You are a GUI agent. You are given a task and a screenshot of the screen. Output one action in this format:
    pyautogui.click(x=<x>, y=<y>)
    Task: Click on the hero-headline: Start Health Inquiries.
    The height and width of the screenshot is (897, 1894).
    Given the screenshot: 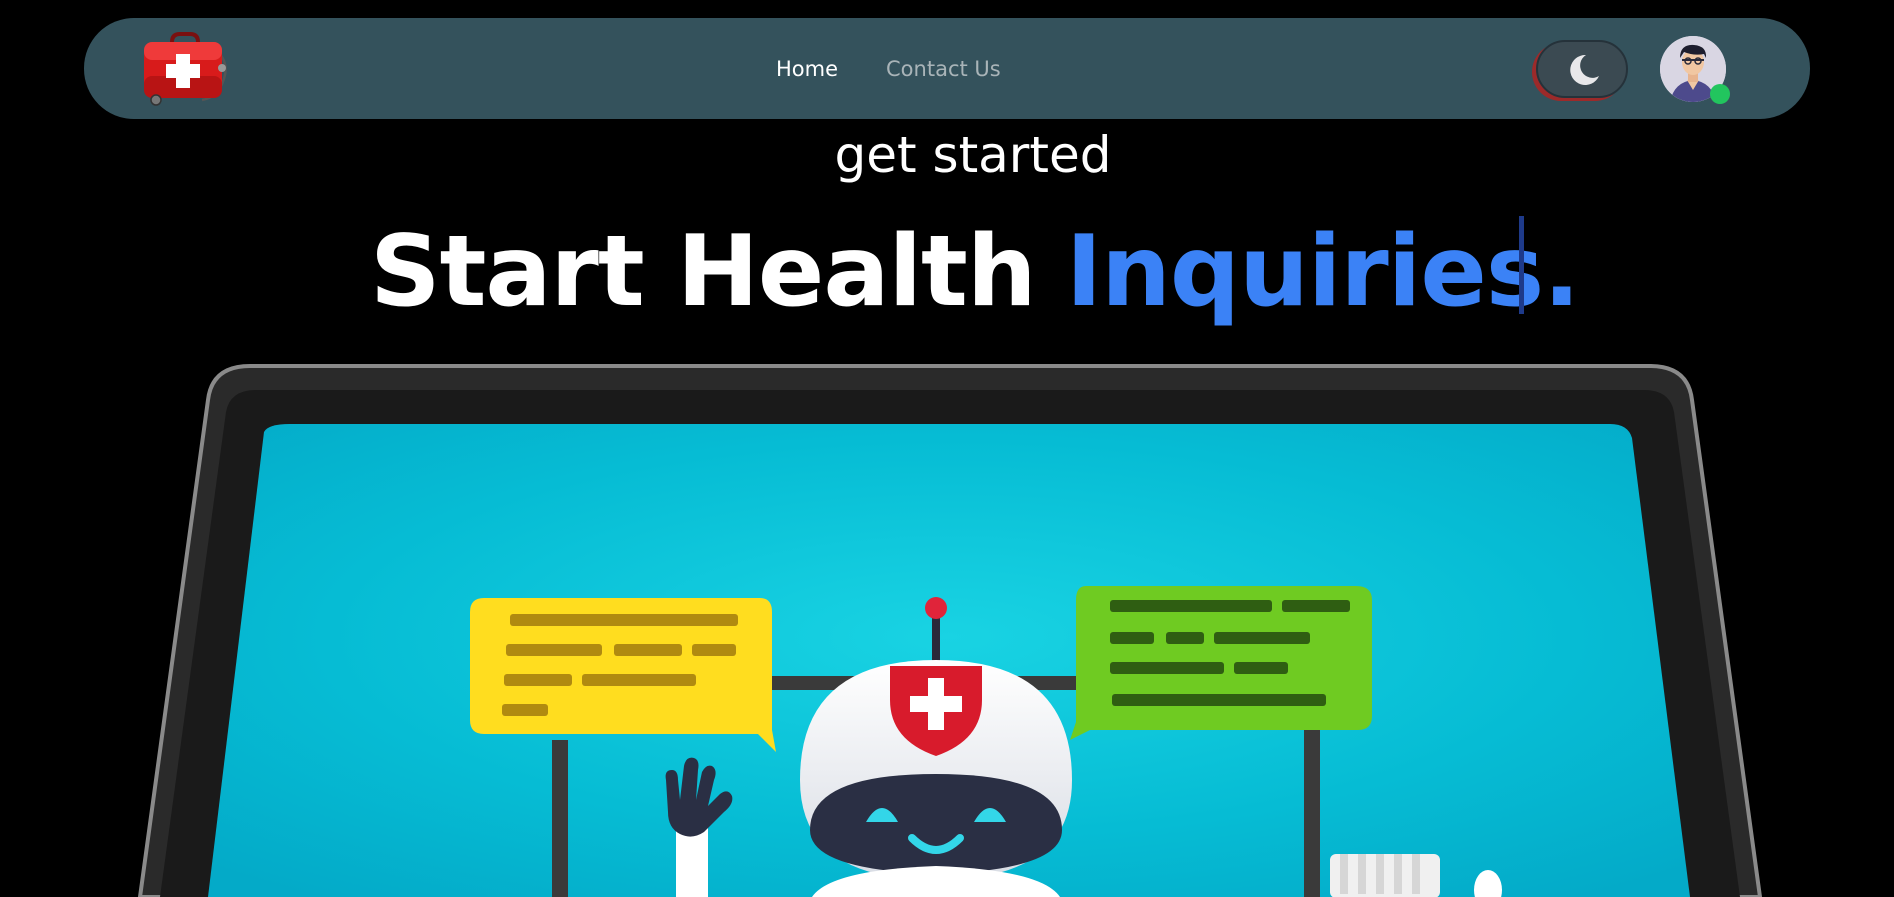 What is the action you would take?
    pyautogui.click(x=975, y=272)
    